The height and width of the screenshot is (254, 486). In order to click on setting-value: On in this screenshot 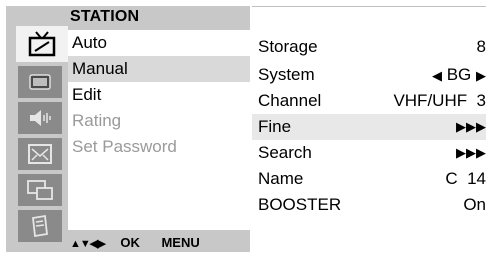, I will do `click(474, 204)`.